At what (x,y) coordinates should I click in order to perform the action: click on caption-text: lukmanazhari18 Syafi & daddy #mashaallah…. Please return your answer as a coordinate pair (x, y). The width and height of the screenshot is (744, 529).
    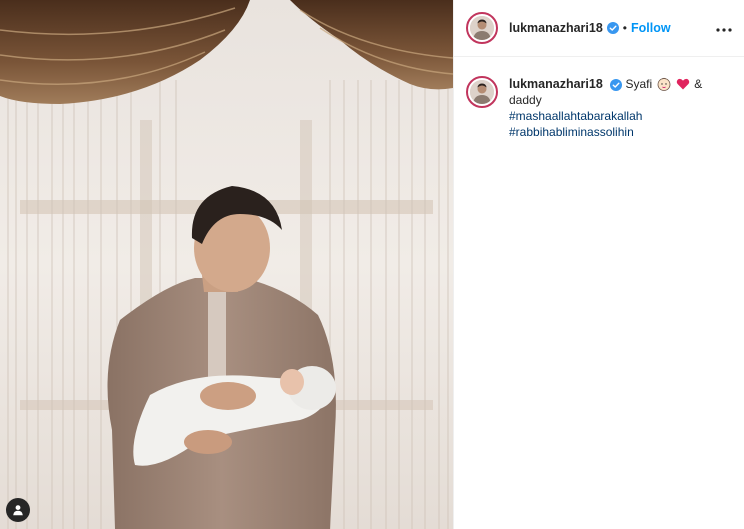
    Looking at the image, I should click on (609, 108).